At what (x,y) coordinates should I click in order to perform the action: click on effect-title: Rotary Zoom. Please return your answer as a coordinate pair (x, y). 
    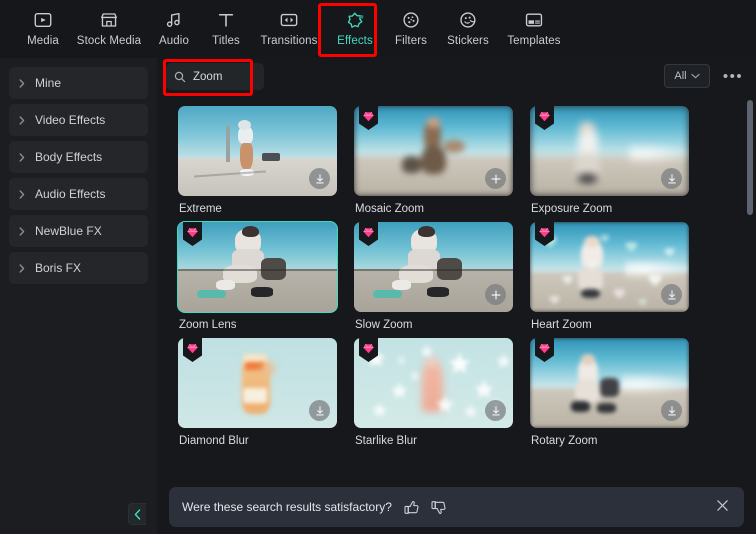
    Looking at the image, I should click on (564, 441).